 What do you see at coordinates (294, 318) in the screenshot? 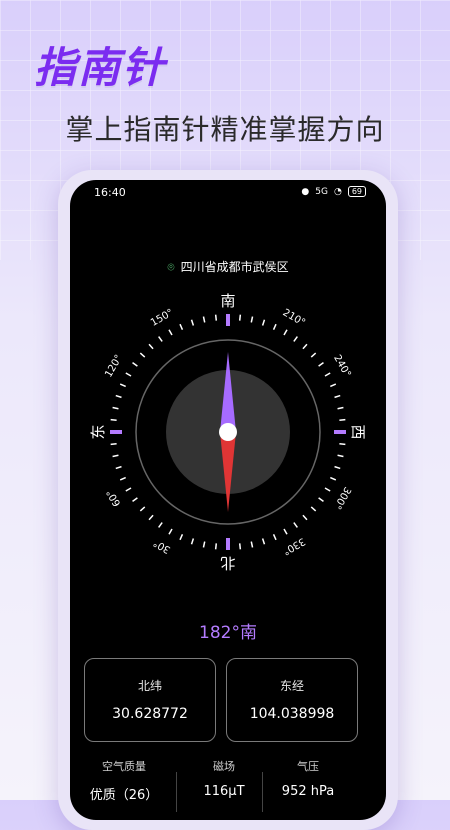
I see `degree-label: 210°` at bounding box center [294, 318].